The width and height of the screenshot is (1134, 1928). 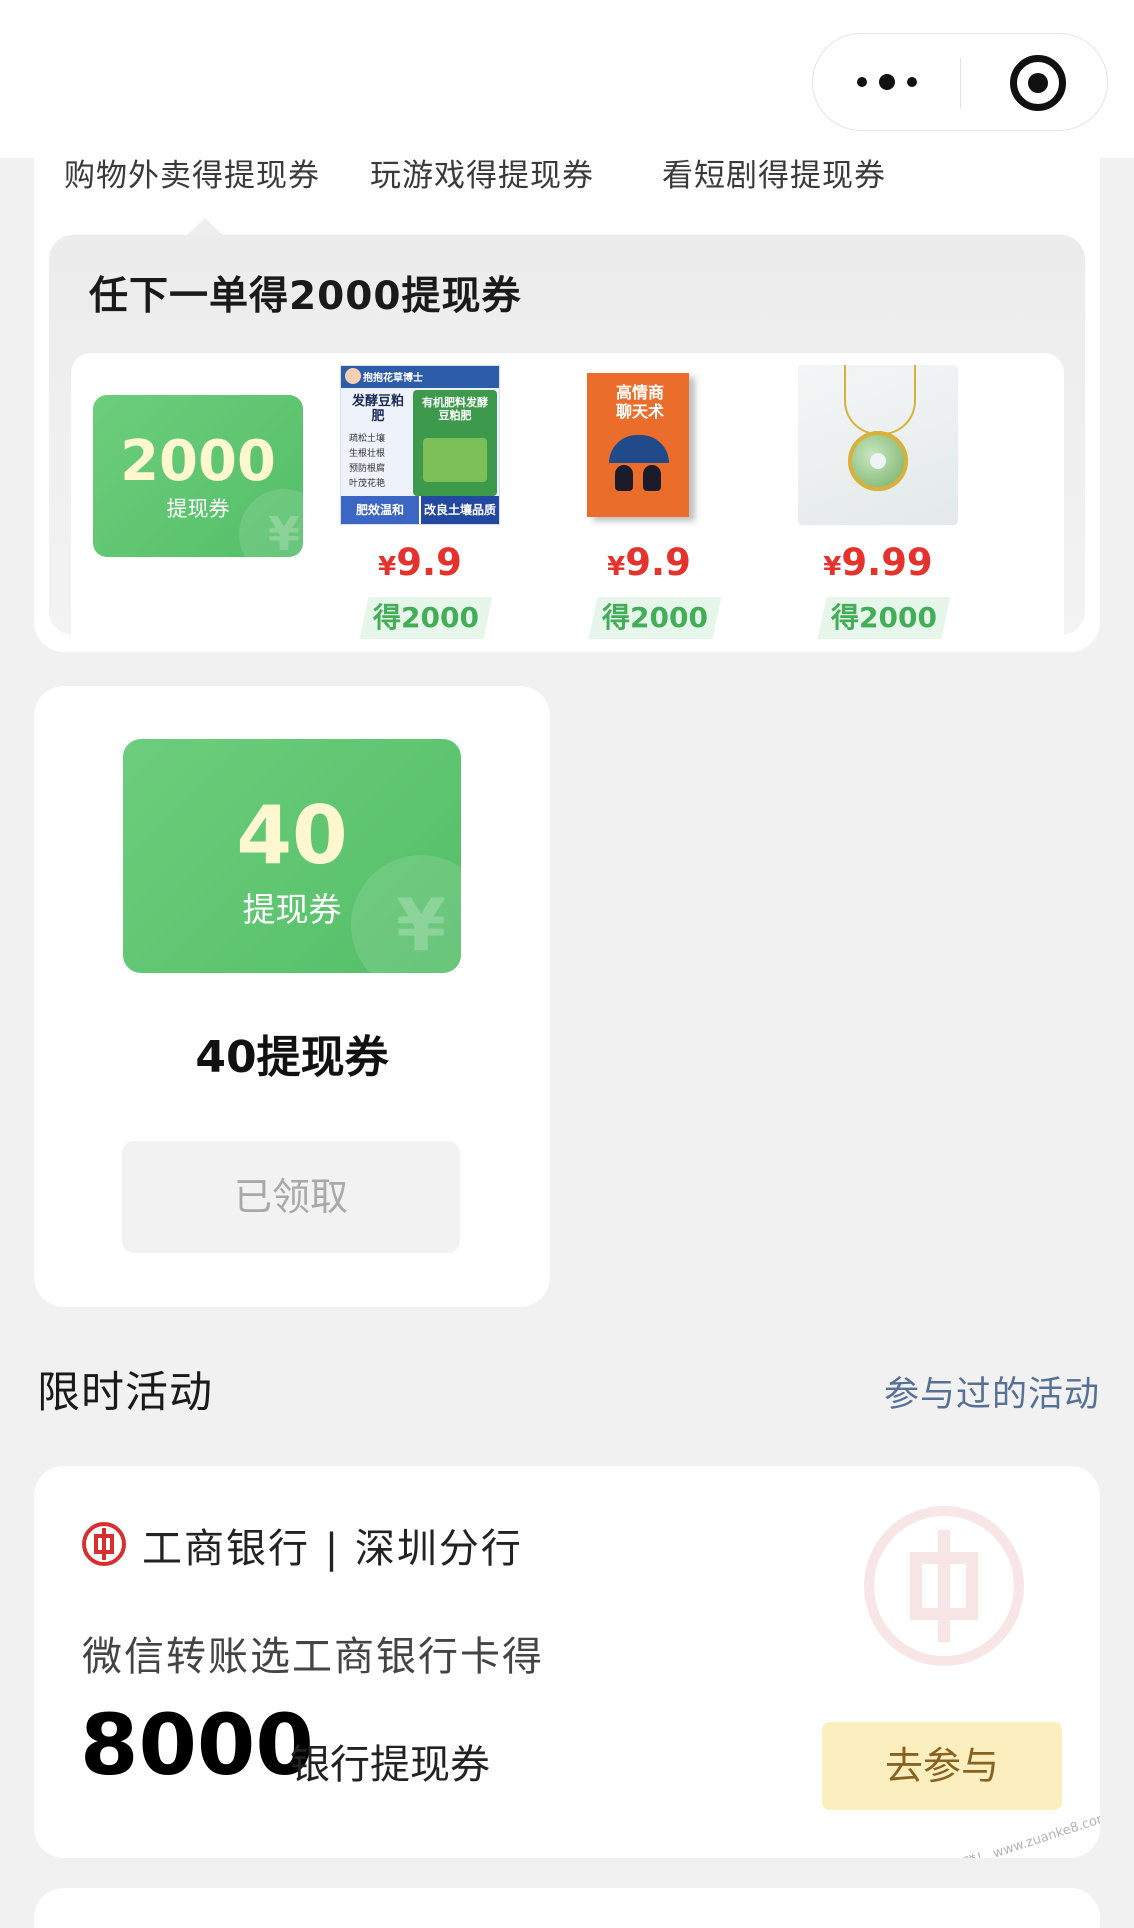 I want to click on claimed-button: 已领取, so click(x=291, y=1197).